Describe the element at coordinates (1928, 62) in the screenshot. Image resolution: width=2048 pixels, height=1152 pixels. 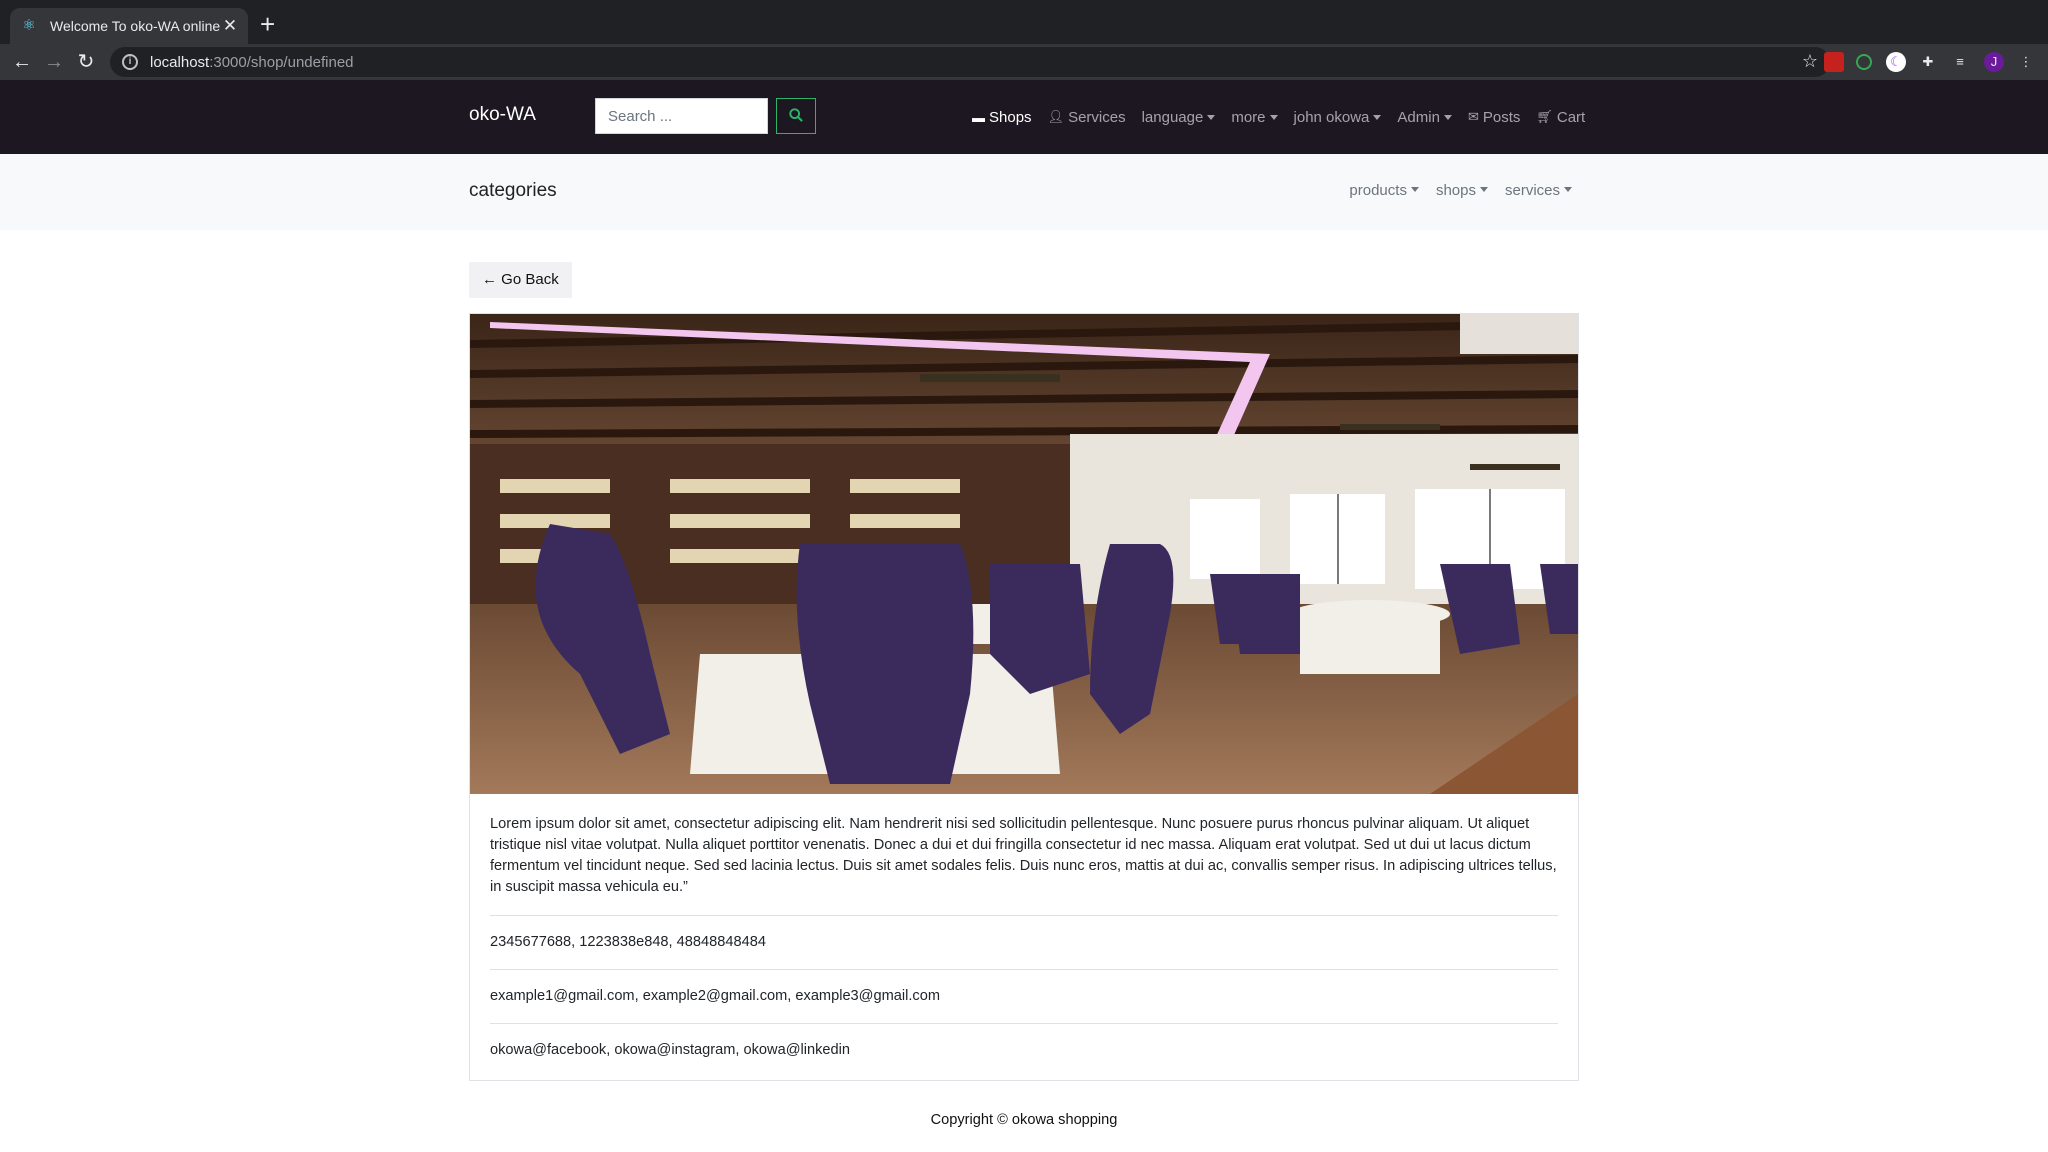
I see `extensions-puzzle-icon: ✚` at that location.